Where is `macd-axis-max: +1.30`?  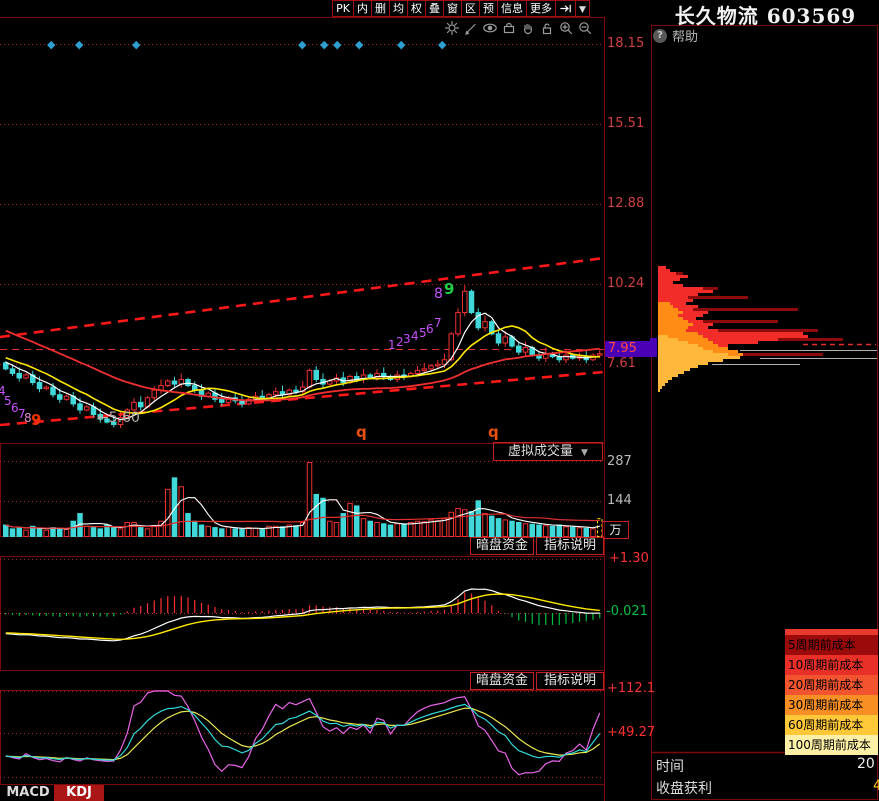 macd-axis-max: +1.30 is located at coordinates (629, 558).